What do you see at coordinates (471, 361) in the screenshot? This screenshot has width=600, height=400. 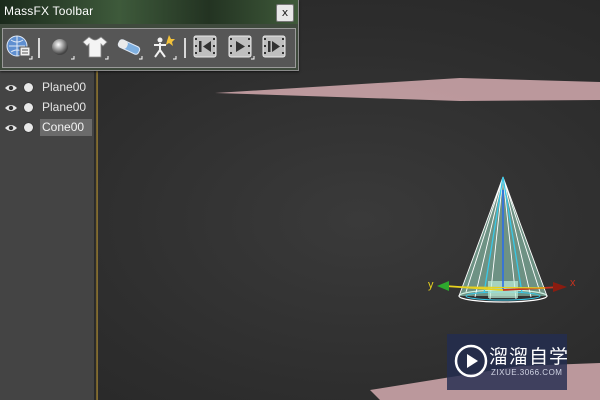 I see `play-logo-icon` at bounding box center [471, 361].